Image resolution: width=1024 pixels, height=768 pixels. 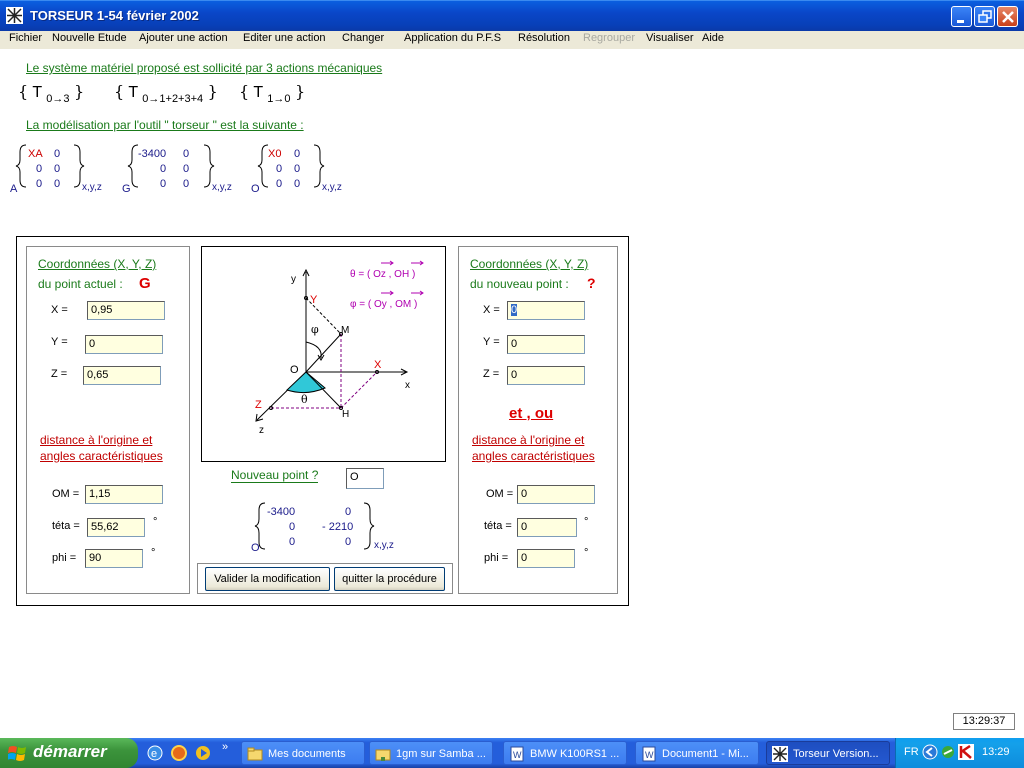 What do you see at coordinates (389, 579) in the screenshot?
I see `quit-button: quitter la procédure` at bounding box center [389, 579].